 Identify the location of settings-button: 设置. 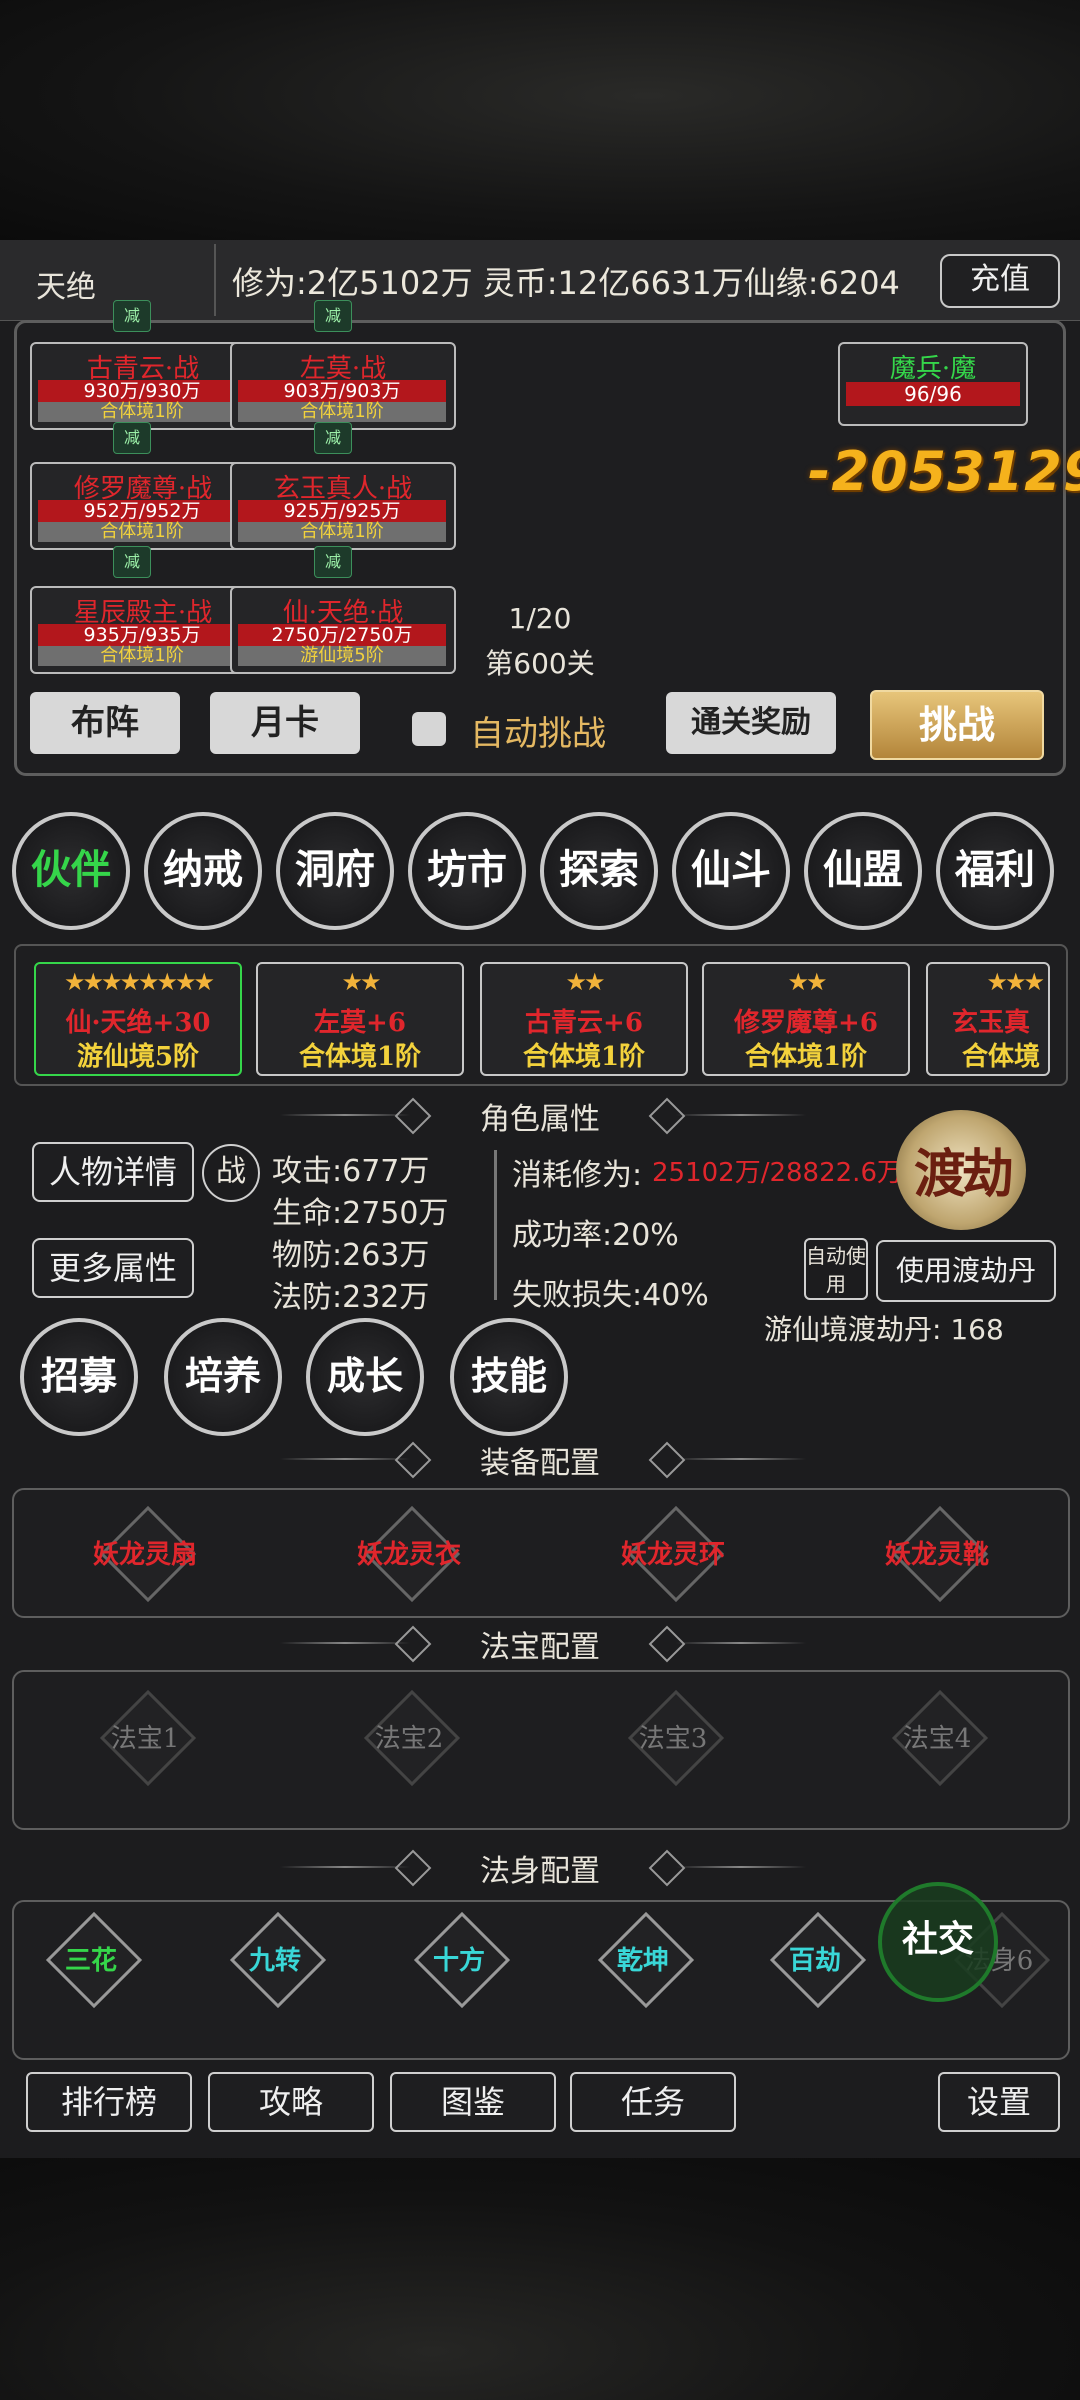
(999, 2102).